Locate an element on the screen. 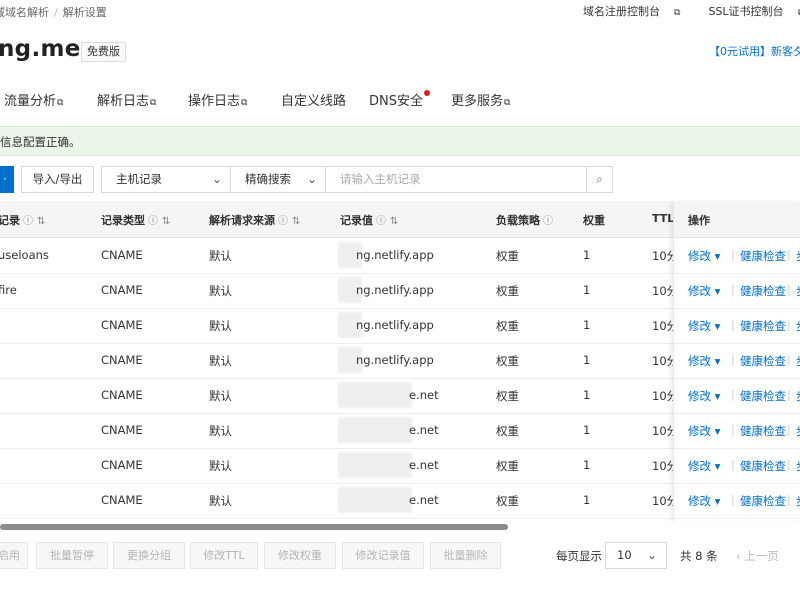 This screenshot has height=600, width=800. top-links: 域名注册控制台⧉ SSL证书控制台⧉ is located at coordinates (677, 11).